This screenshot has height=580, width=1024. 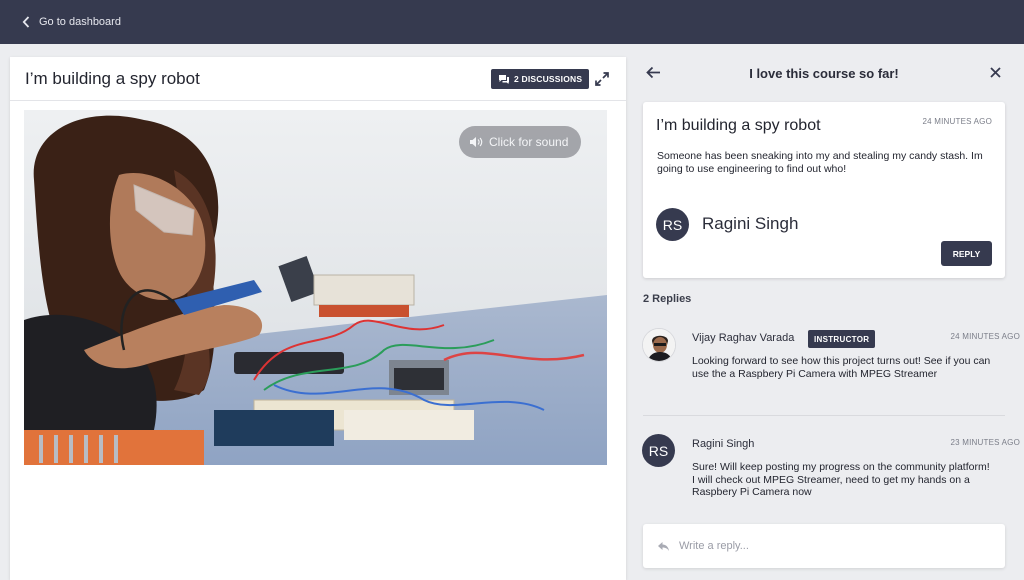 What do you see at coordinates (602, 79) in the screenshot?
I see `expand-arrows-icon` at bounding box center [602, 79].